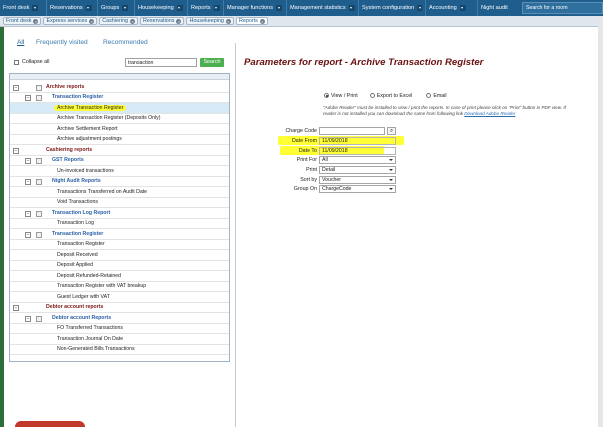 This screenshot has height=427, width=603. I want to click on date-from-field: 11/09/2018, so click(357, 141).